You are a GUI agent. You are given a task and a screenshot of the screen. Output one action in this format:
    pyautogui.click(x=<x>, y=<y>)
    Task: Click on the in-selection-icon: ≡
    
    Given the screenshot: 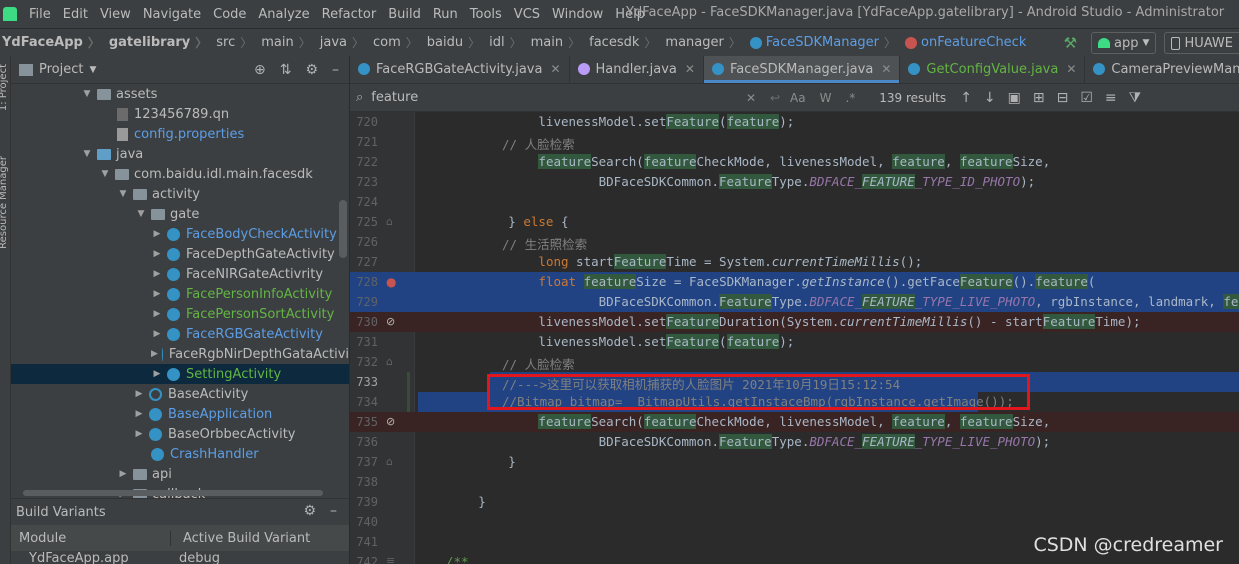 What is the action you would take?
    pyautogui.click(x=1111, y=98)
    